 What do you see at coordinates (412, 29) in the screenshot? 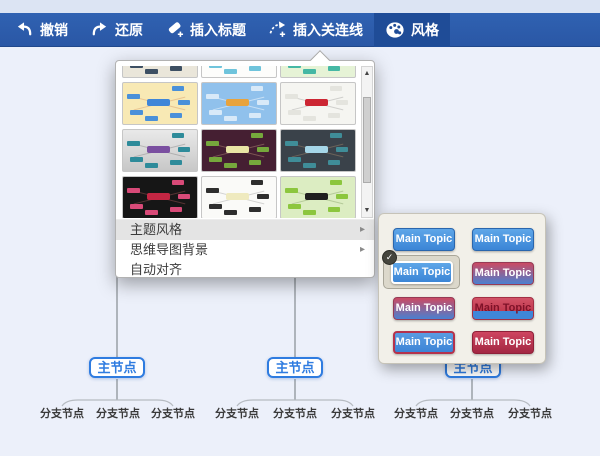
I see `style-button: 风格` at bounding box center [412, 29].